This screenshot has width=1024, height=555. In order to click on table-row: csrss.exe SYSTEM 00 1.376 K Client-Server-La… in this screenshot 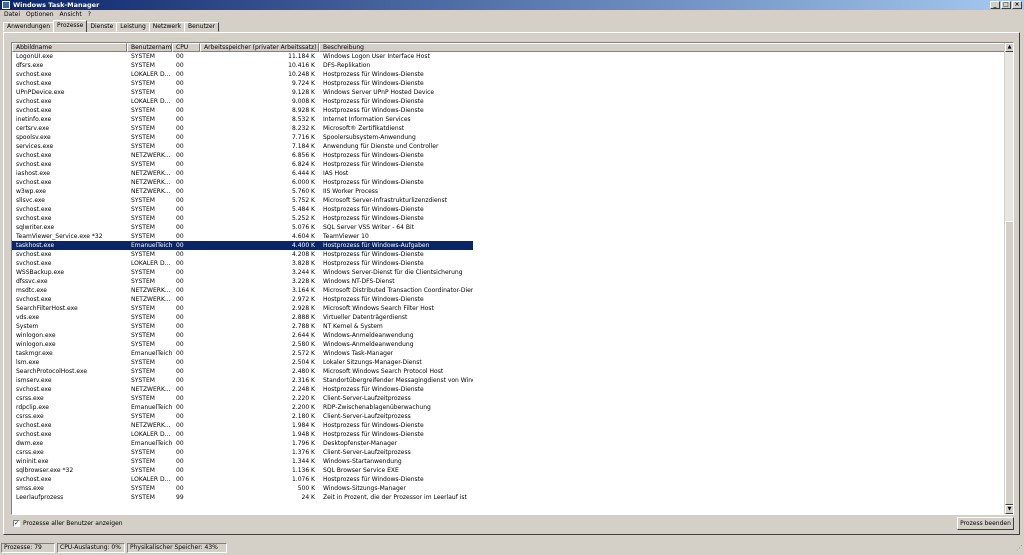, I will do `click(508, 452)`.